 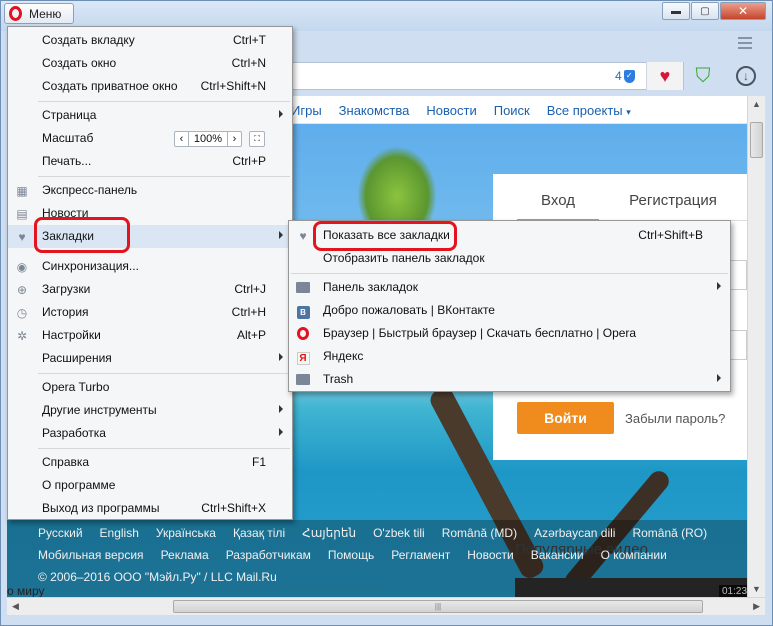 What do you see at coordinates (574, 533) in the screenshot?
I see `lang-link: Azərbaycan dili` at bounding box center [574, 533].